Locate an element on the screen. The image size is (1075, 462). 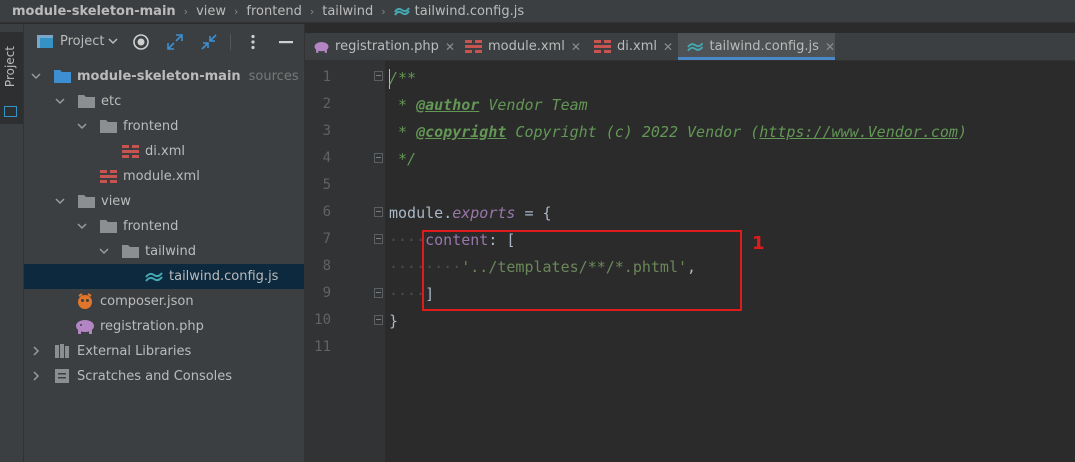
line-number: 5 is located at coordinates (326, 185).